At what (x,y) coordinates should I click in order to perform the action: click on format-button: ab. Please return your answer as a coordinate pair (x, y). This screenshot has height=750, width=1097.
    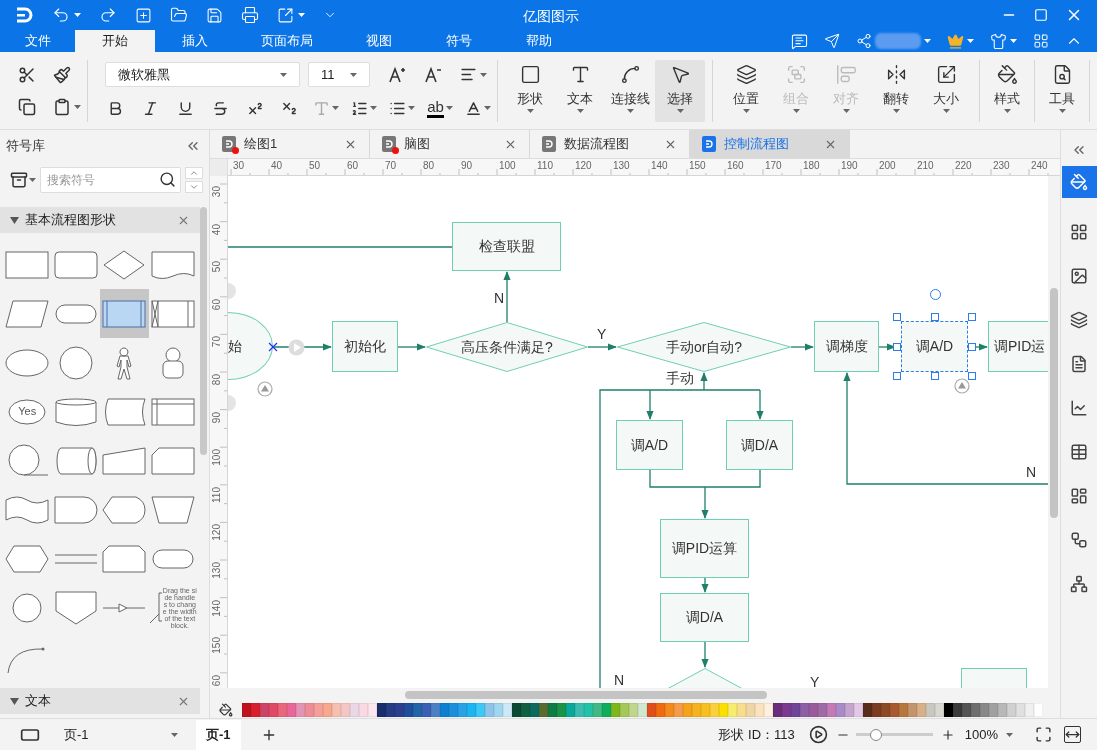
    Looking at the image, I should click on (440, 108).